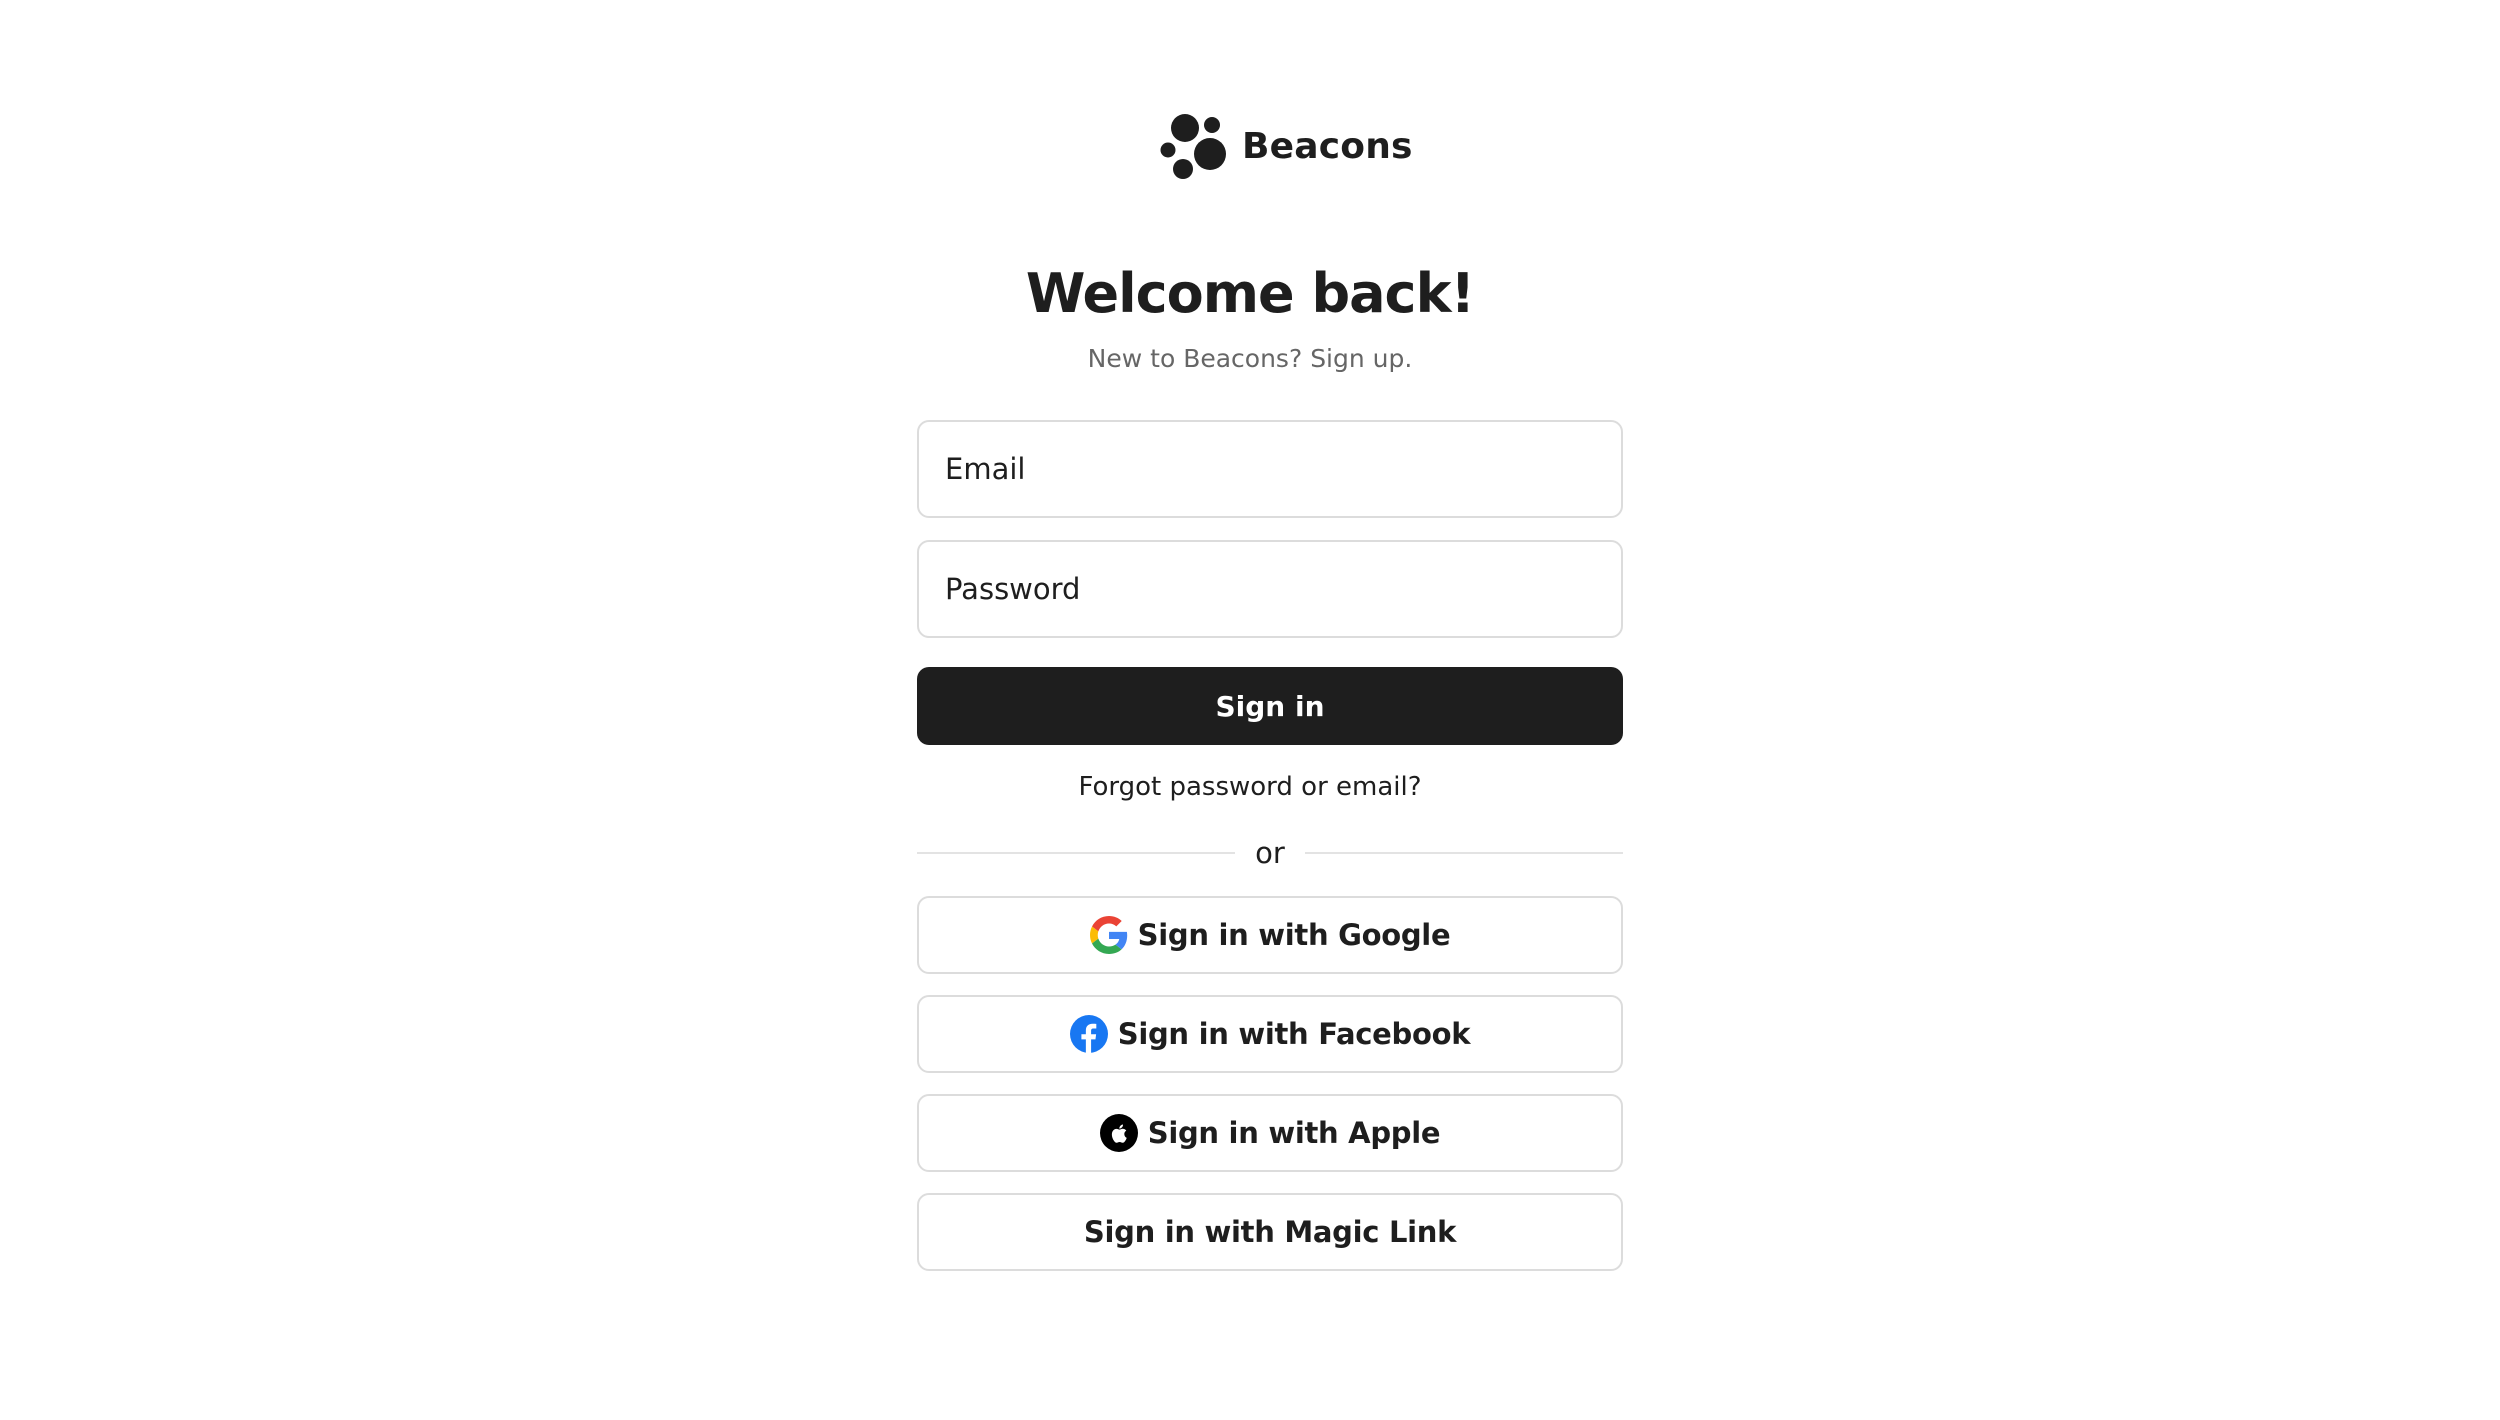 The height and width of the screenshot is (1420, 2500). Describe the element at coordinates (1294, 935) in the screenshot. I see `google-button-label: Sign in with Google` at that location.